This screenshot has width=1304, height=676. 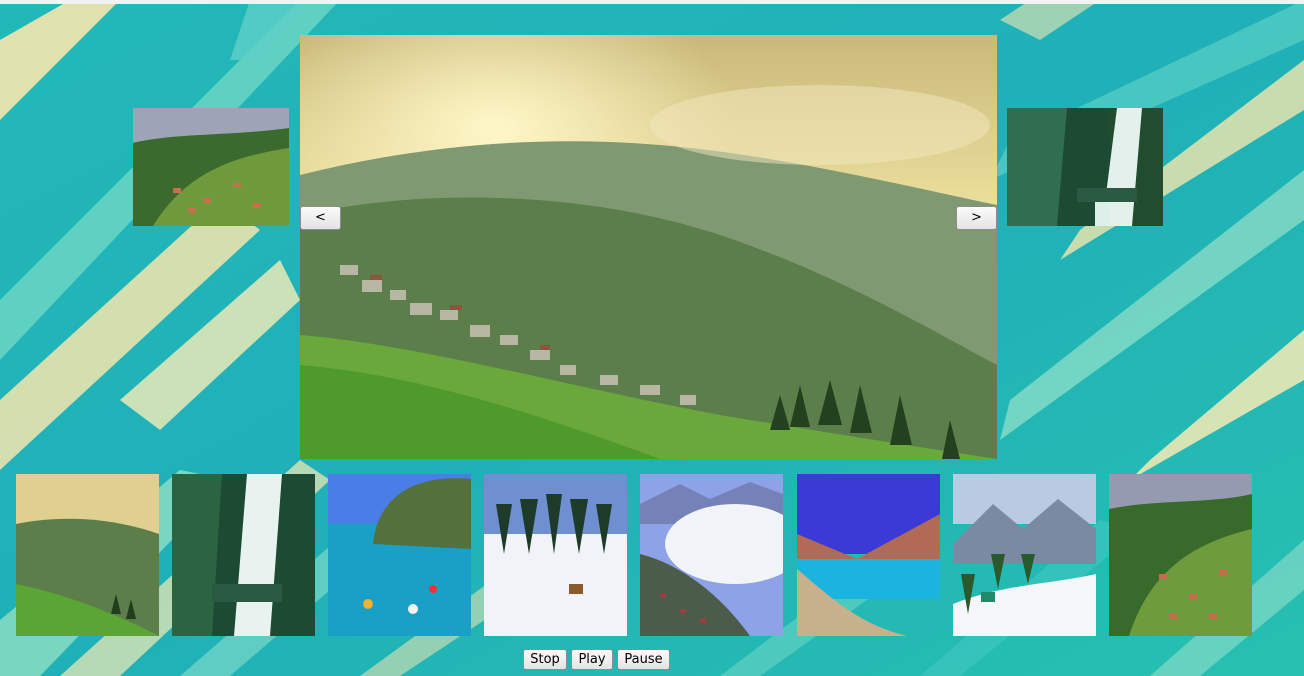 I want to click on thumbnail-darjeeling-tea-hills, so click(x=87, y=555).